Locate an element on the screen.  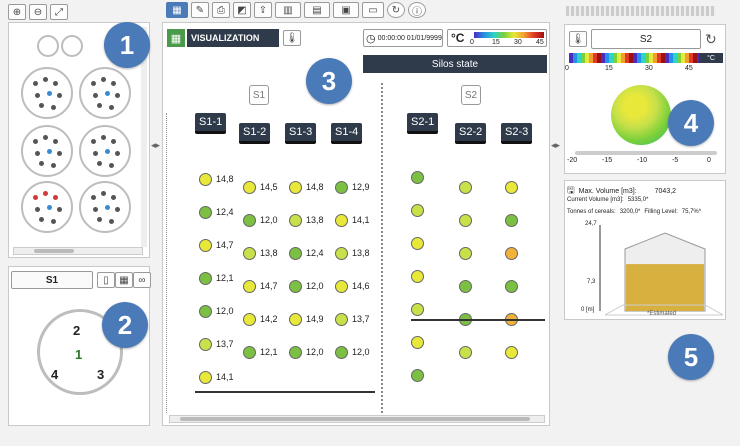
cable-label: 4 is located at coordinates (54, 374).